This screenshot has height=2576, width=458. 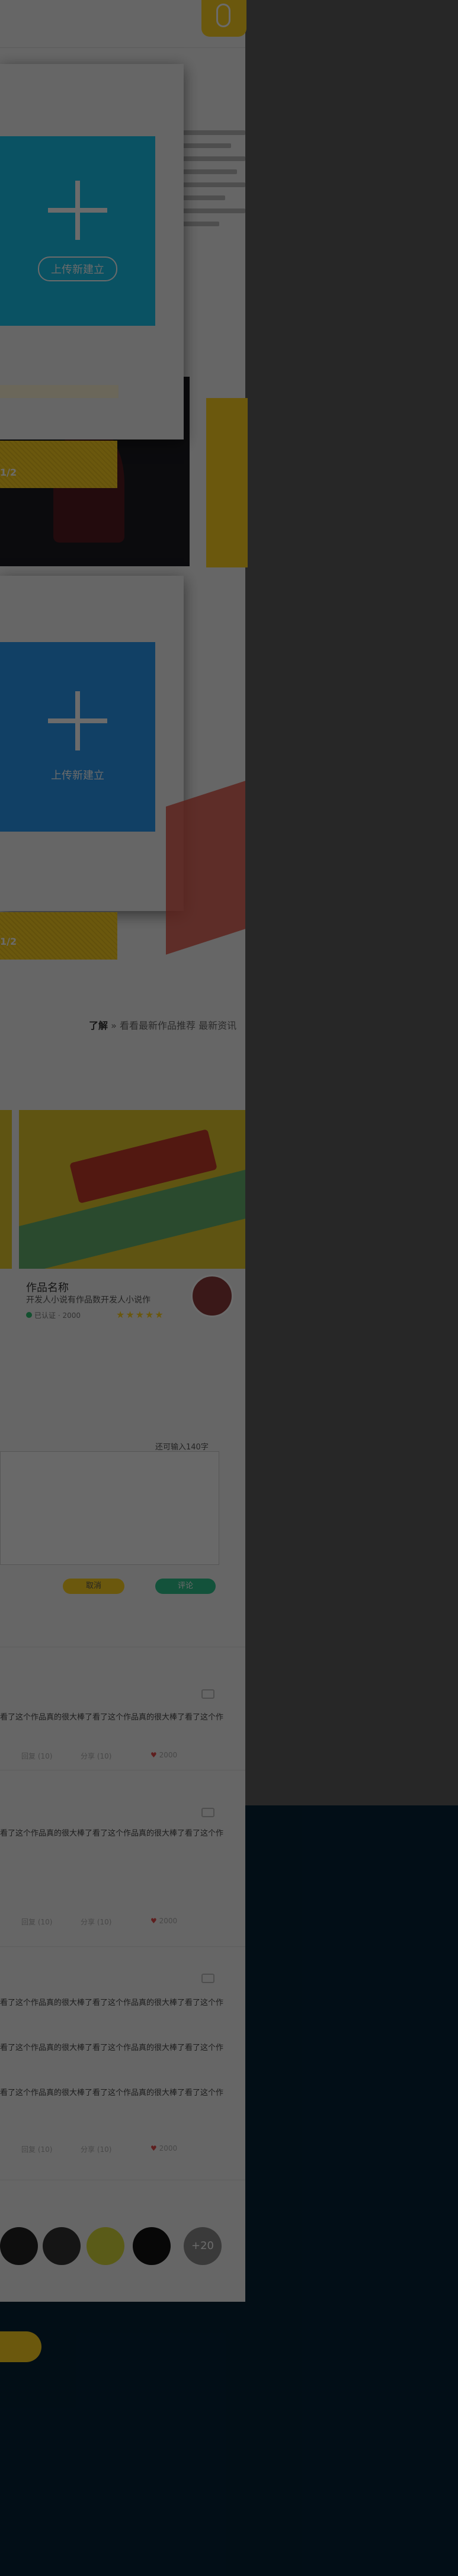 I want to click on microphone-icon, so click(x=223, y=15).